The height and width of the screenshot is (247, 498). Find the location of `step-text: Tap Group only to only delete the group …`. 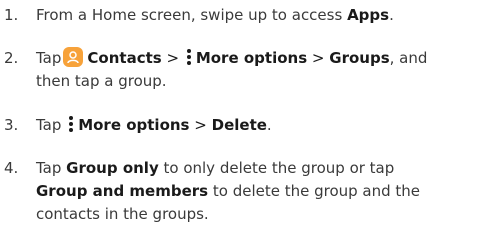

step-text: Tap Group only to only delete the group … is located at coordinates (215, 168).